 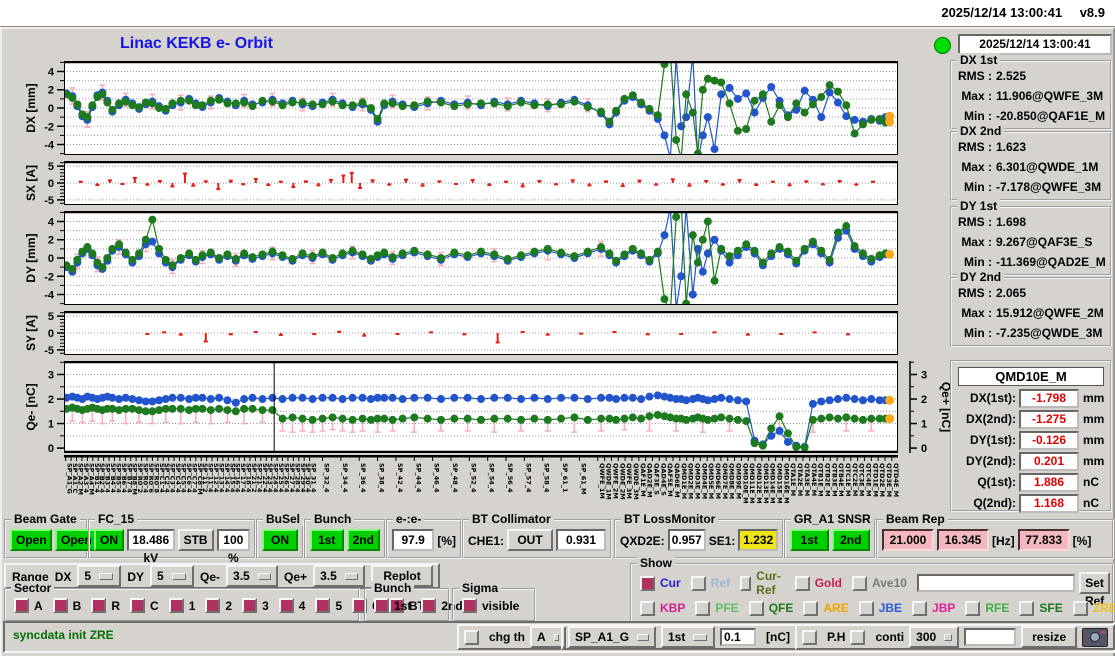 I want to click on latest-point-marker, so click(x=890, y=116).